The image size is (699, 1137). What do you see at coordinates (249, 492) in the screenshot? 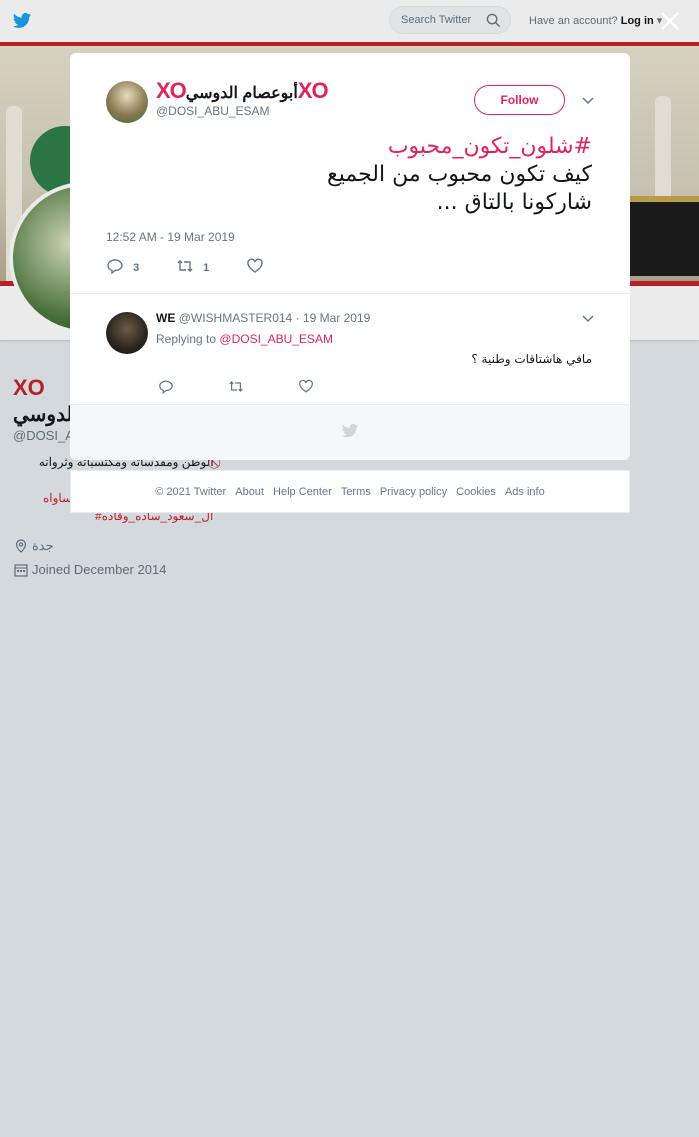
I see `footer-link-about: About` at bounding box center [249, 492].